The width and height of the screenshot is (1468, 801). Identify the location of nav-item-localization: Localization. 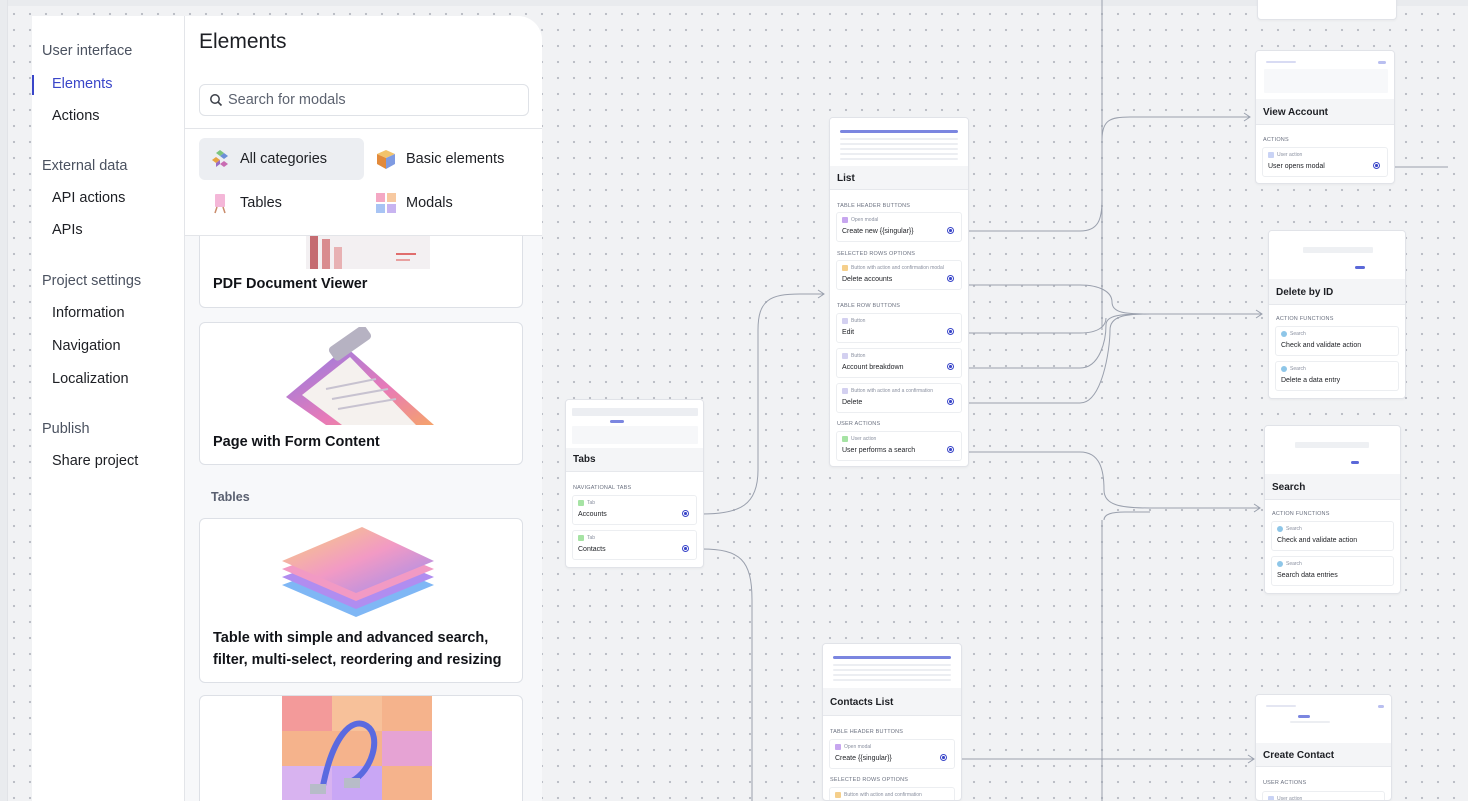
(90, 379).